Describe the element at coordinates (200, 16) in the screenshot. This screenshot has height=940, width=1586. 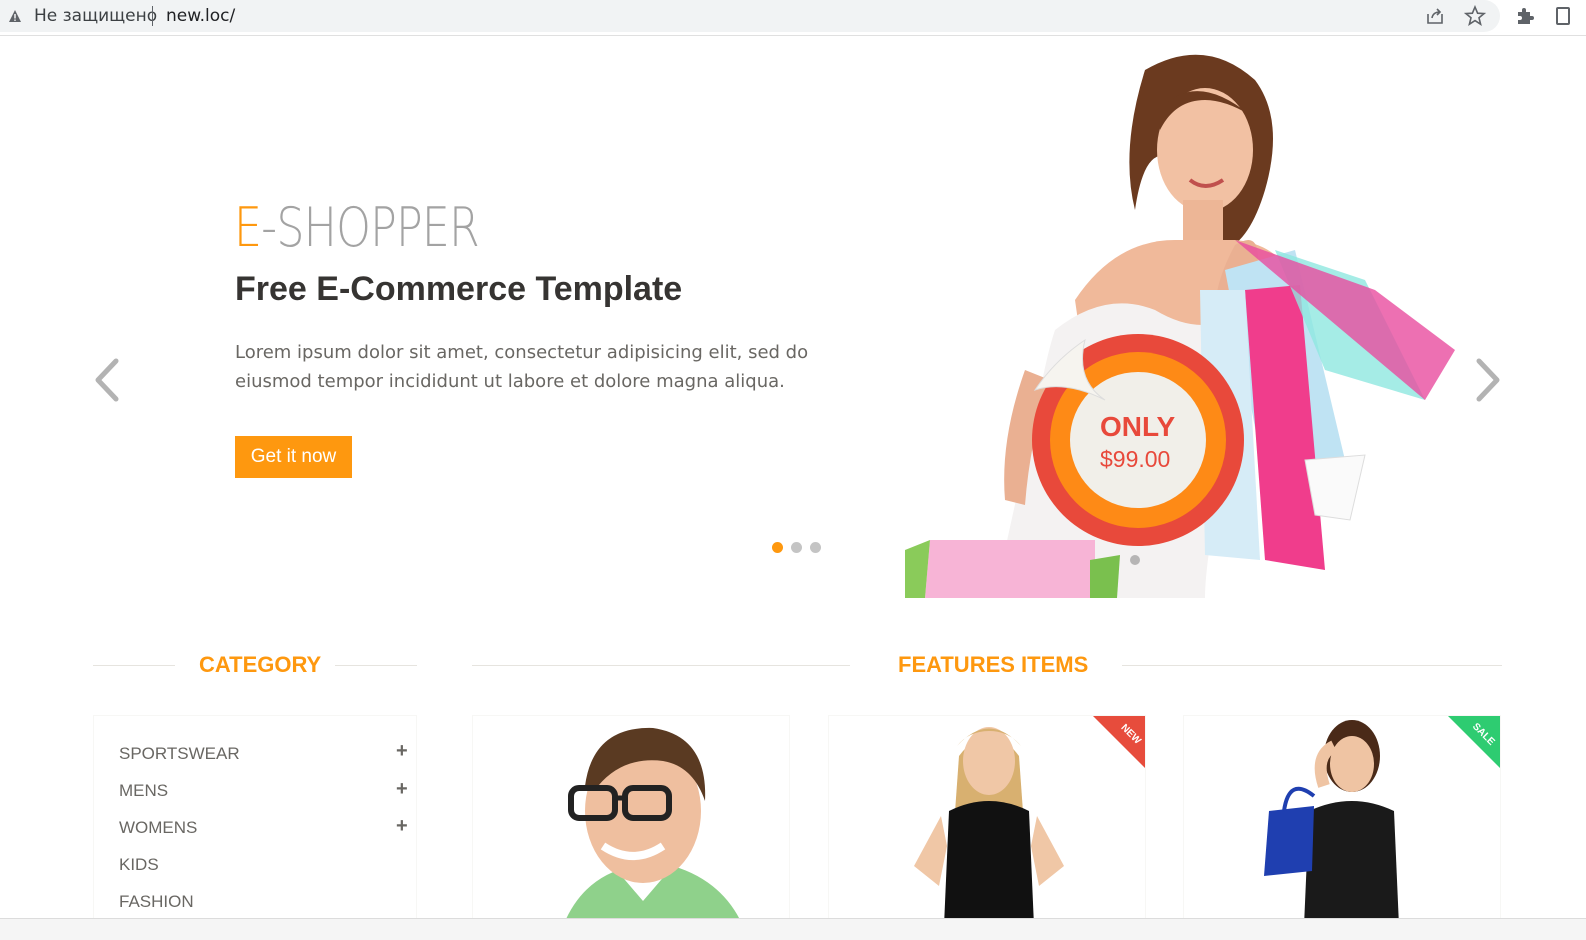
I see `url-text: new.loc/` at that location.